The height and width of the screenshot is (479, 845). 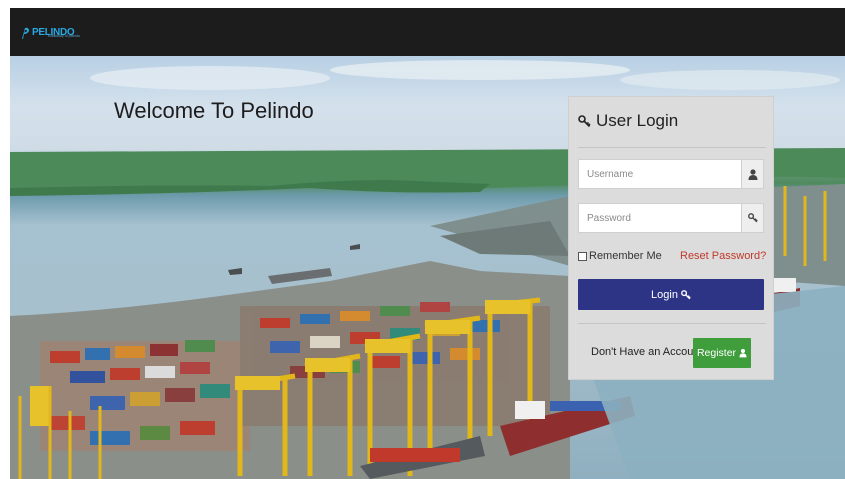 What do you see at coordinates (664, 294) in the screenshot?
I see `login-button-label: Login` at bounding box center [664, 294].